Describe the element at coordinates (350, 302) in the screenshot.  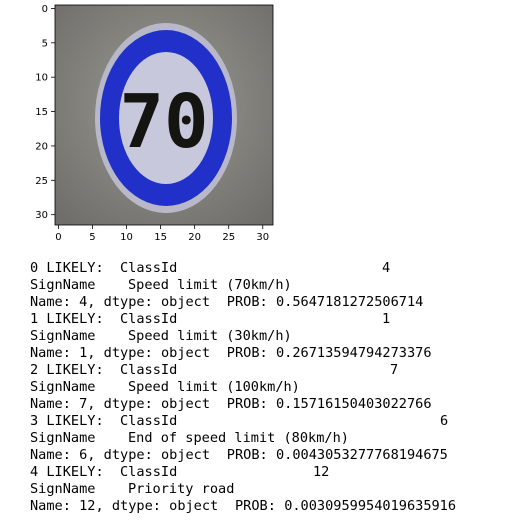
I see `prob-value: 0.5647181272506714` at that location.